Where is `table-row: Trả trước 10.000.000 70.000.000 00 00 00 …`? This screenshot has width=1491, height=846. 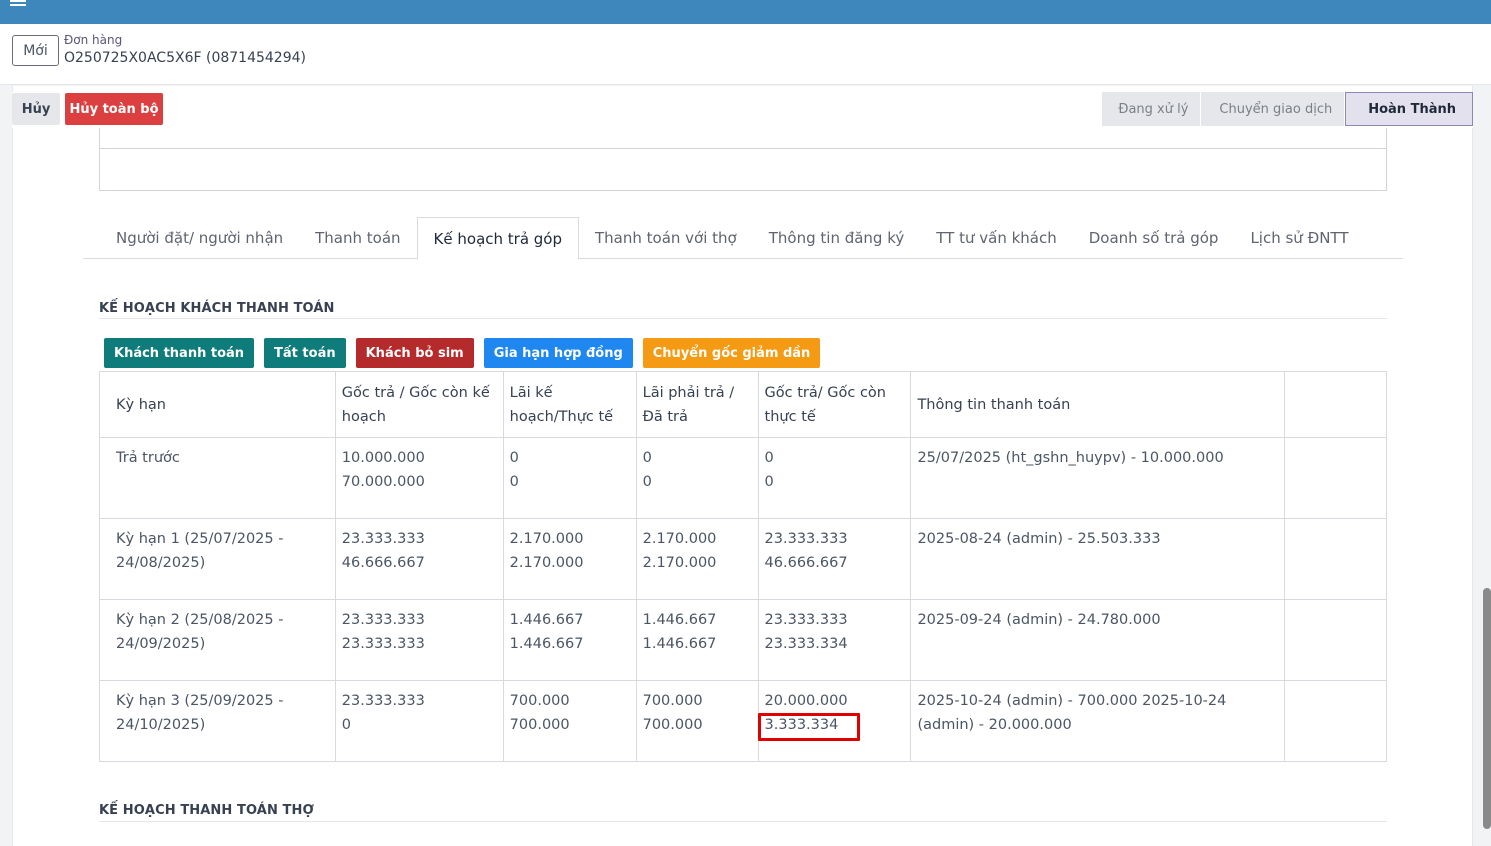
table-row: Trả trước 10.000.000 70.000.000 00 00 00 … is located at coordinates (743, 478).